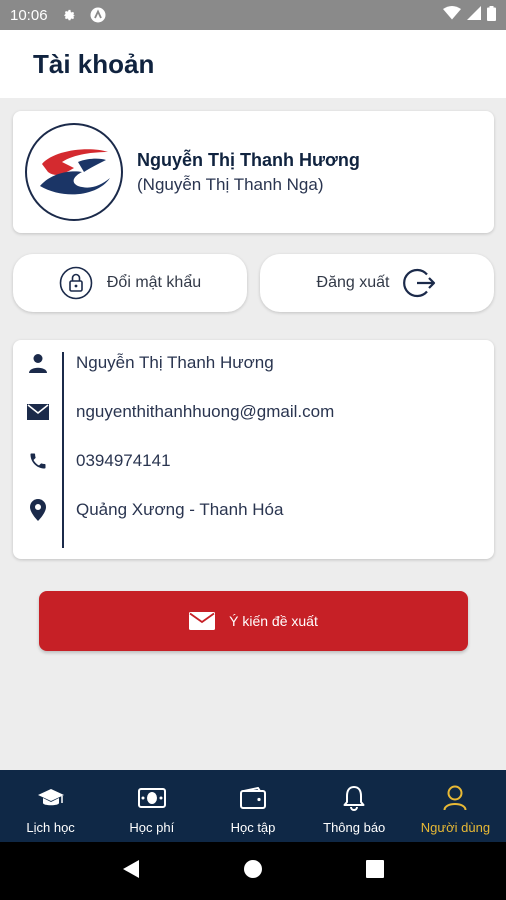 The image size is (506, 900). I want to click on nav-label-tuition: Học phí, so click(152, 827).